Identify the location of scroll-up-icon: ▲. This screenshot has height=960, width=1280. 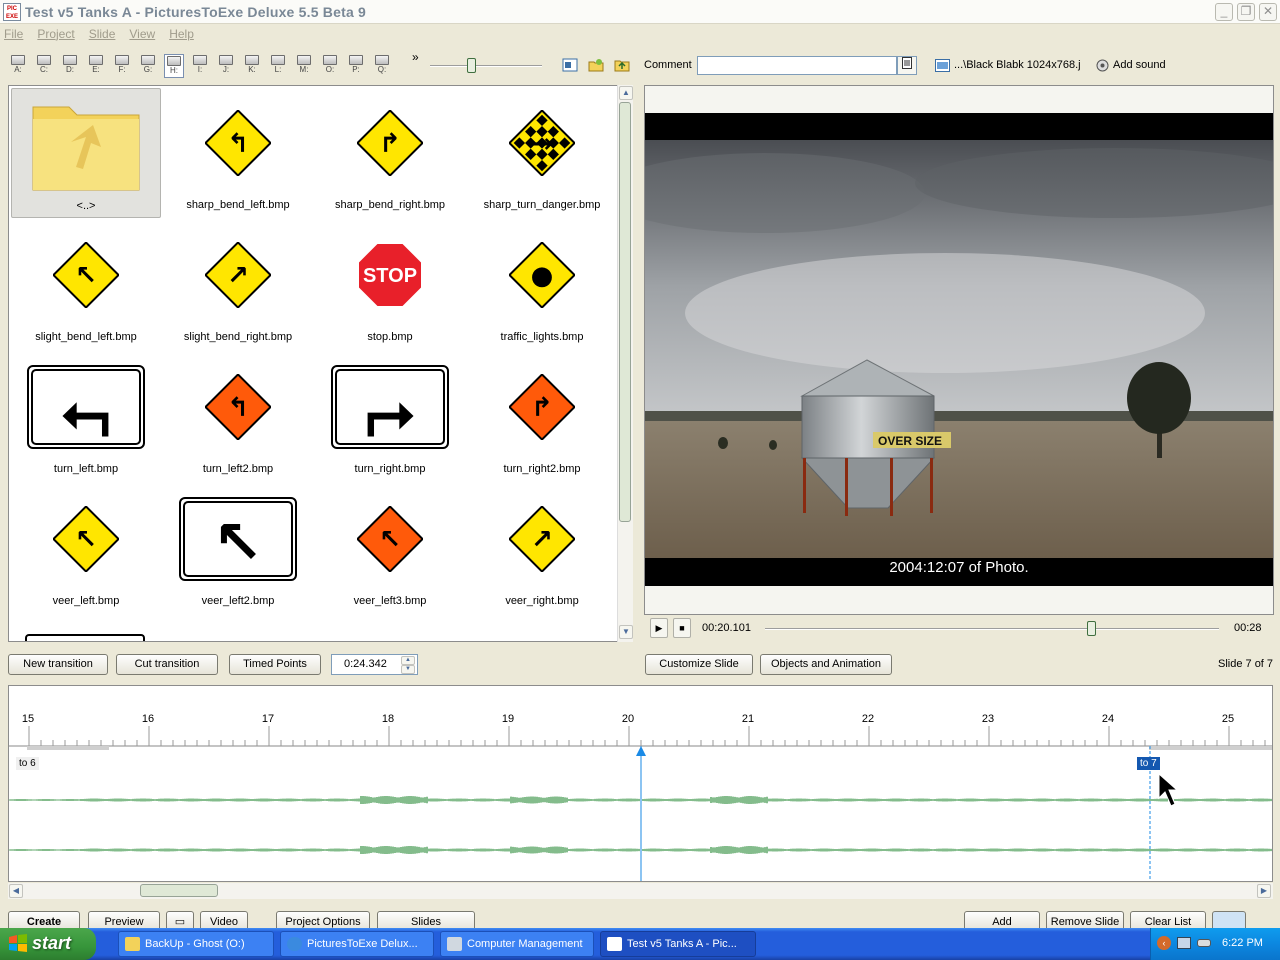
(626, 93).